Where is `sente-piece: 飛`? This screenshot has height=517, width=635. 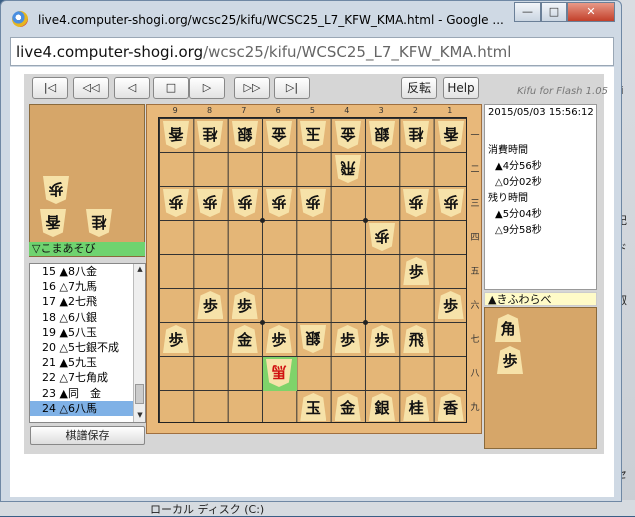
sente-piece: 飛 is located at coordinates (416, 339).